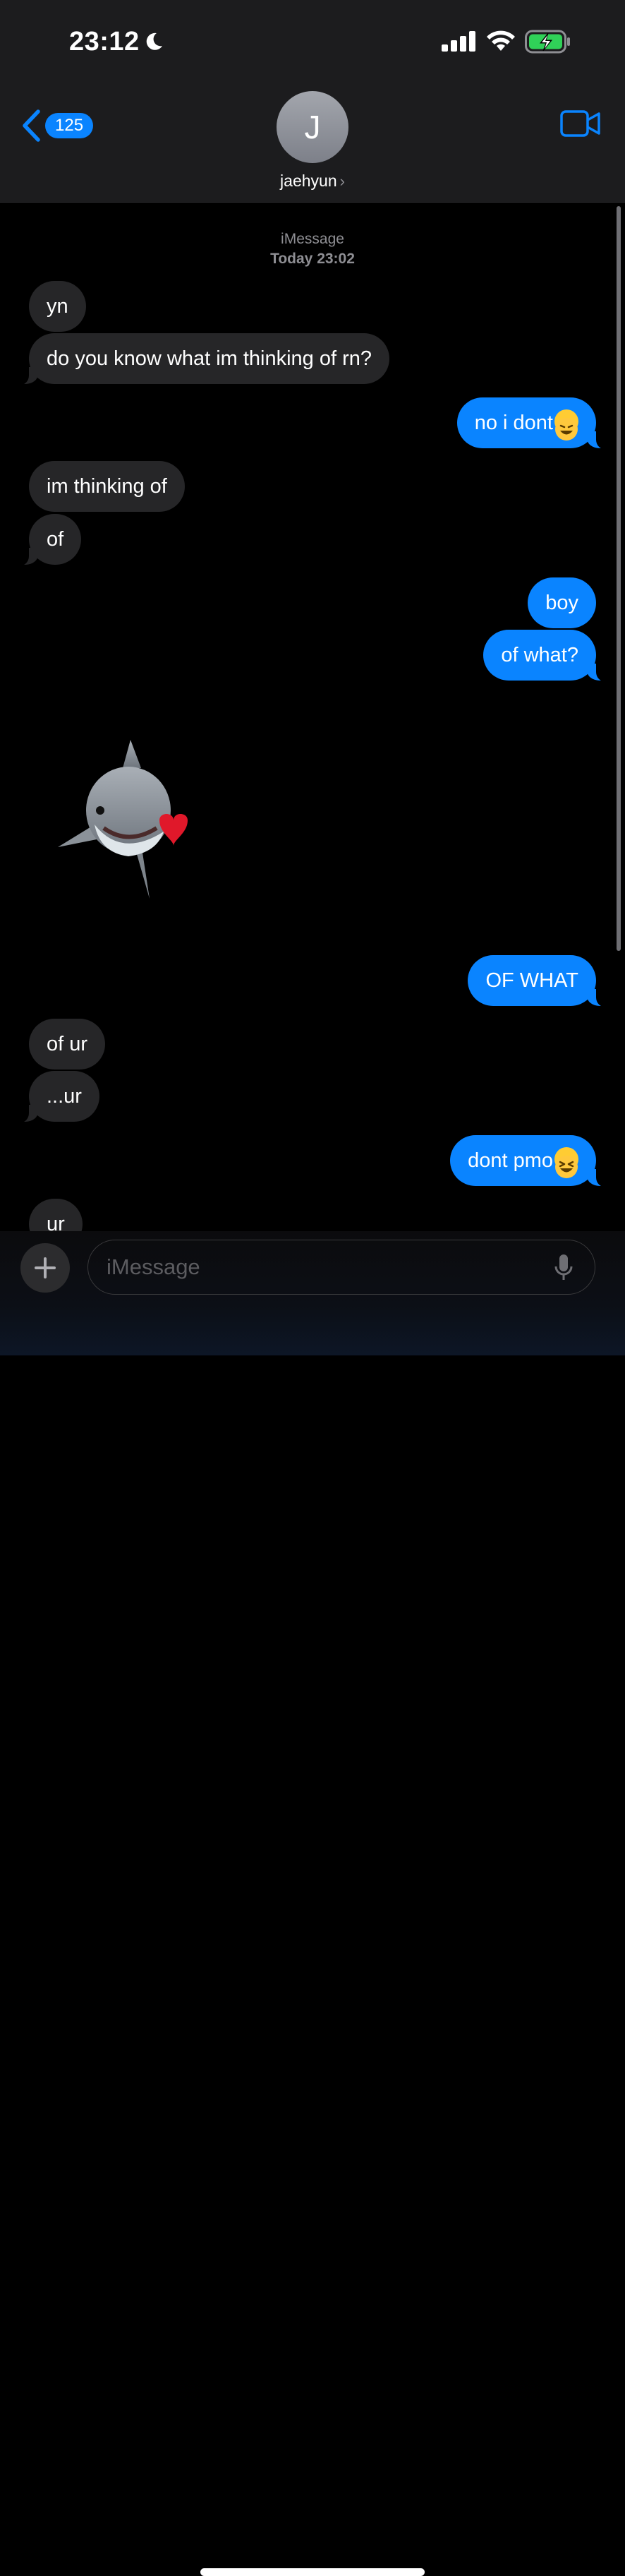 Image resolution: width=625 pixels, height=2576 pixels. I want to click on scrollbar, so click(619, 578).